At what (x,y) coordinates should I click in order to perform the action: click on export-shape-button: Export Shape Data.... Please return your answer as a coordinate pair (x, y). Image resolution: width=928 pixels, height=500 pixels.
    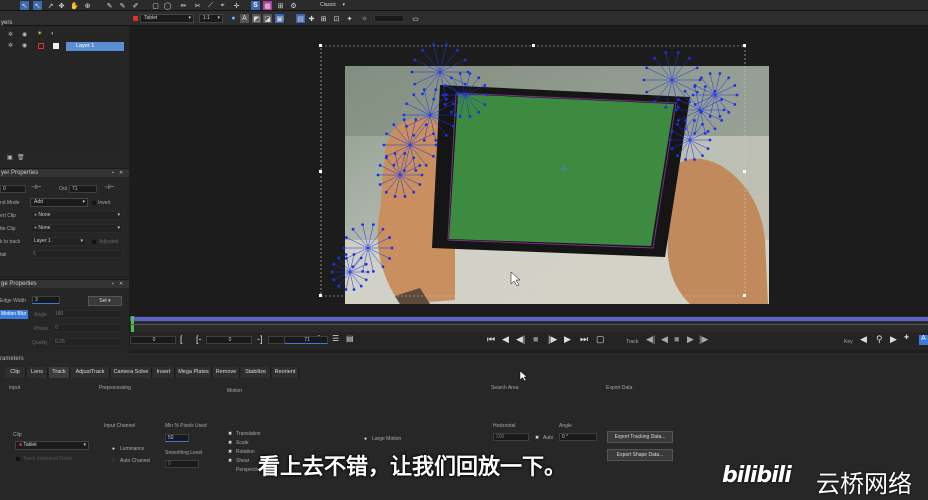
    Looking at the image, I should click on (640, 455).